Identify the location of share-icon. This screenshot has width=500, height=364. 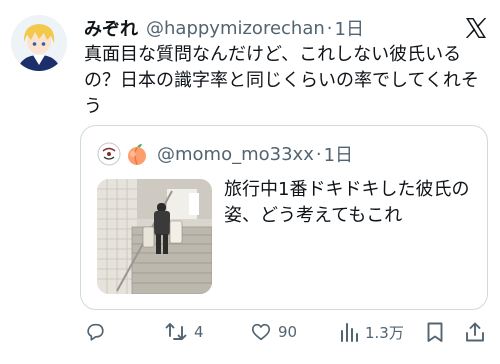
(475, 332).